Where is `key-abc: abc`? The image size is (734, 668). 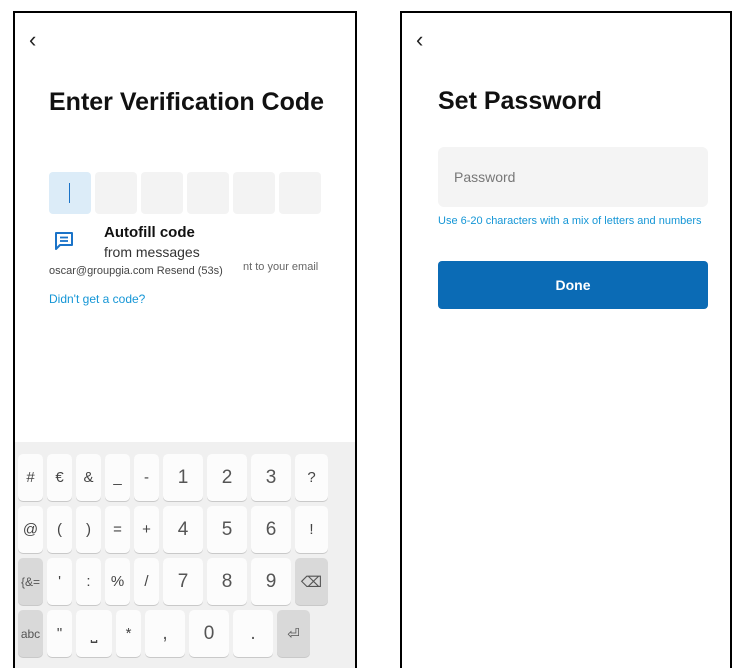 key-abc: abc is located at coordinates (30, 633).